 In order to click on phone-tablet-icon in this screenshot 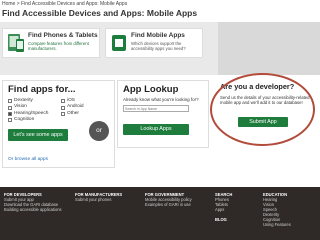, I will do `click(16, 43)`.